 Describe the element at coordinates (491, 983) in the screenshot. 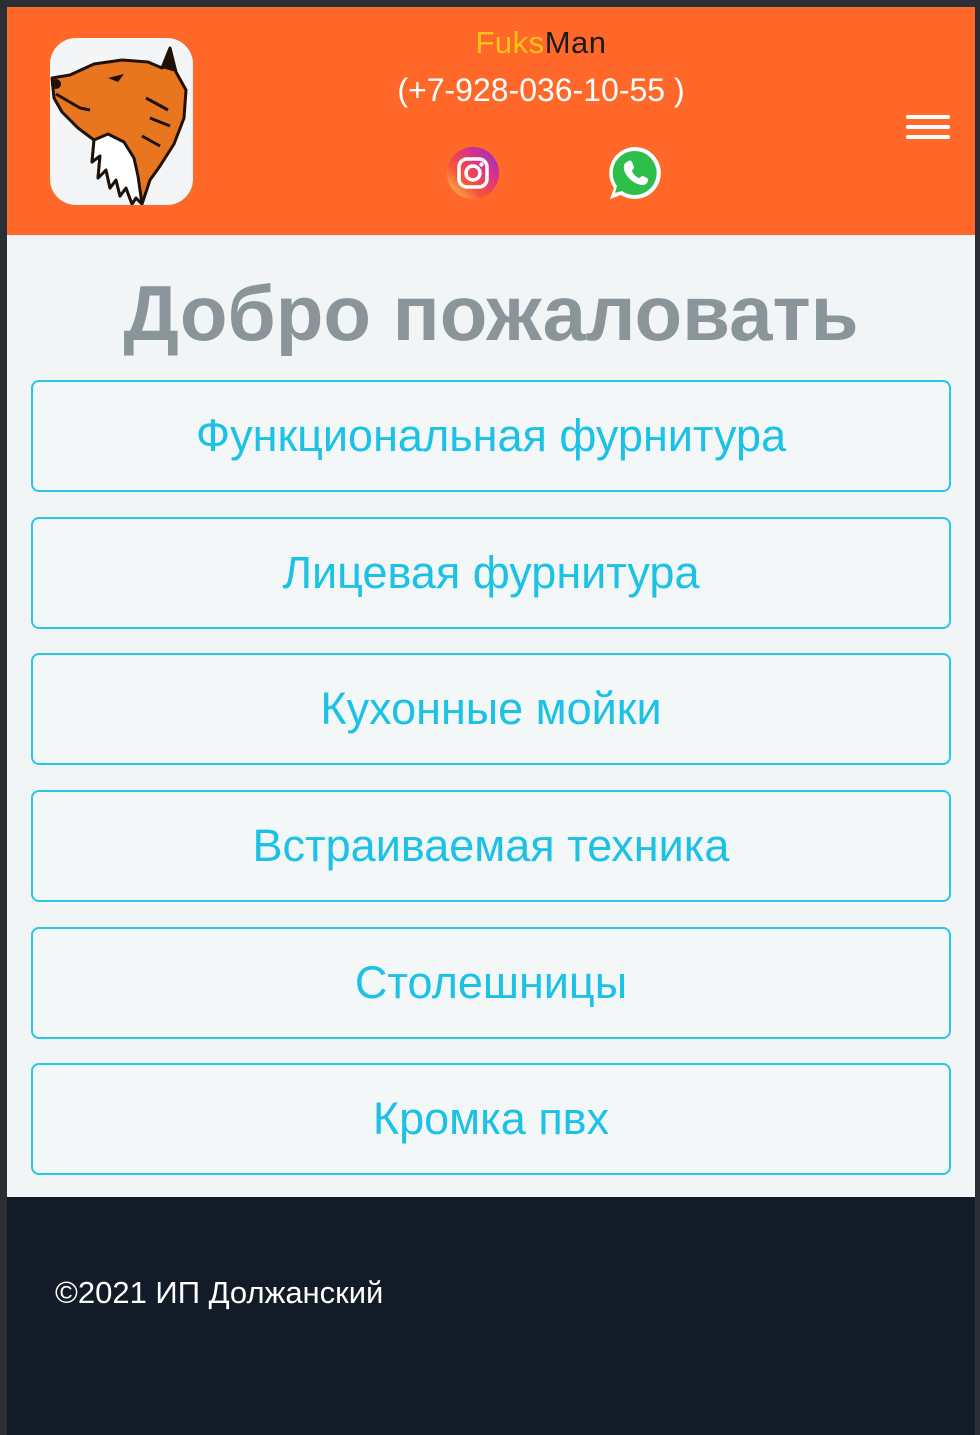

I see `category-button-countertops: Столешницы` at that location.